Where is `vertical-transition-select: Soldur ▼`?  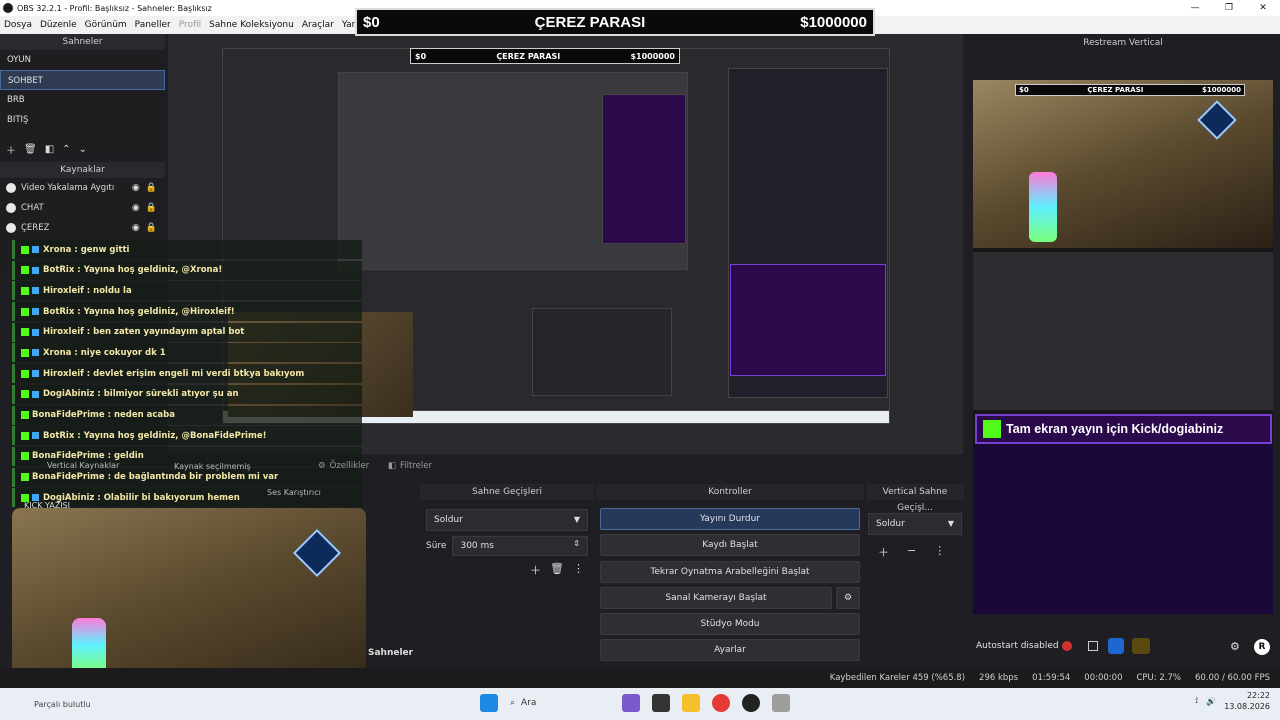
vertical-transition-select: Soldur ▼ is located at coordinates (915, 524).